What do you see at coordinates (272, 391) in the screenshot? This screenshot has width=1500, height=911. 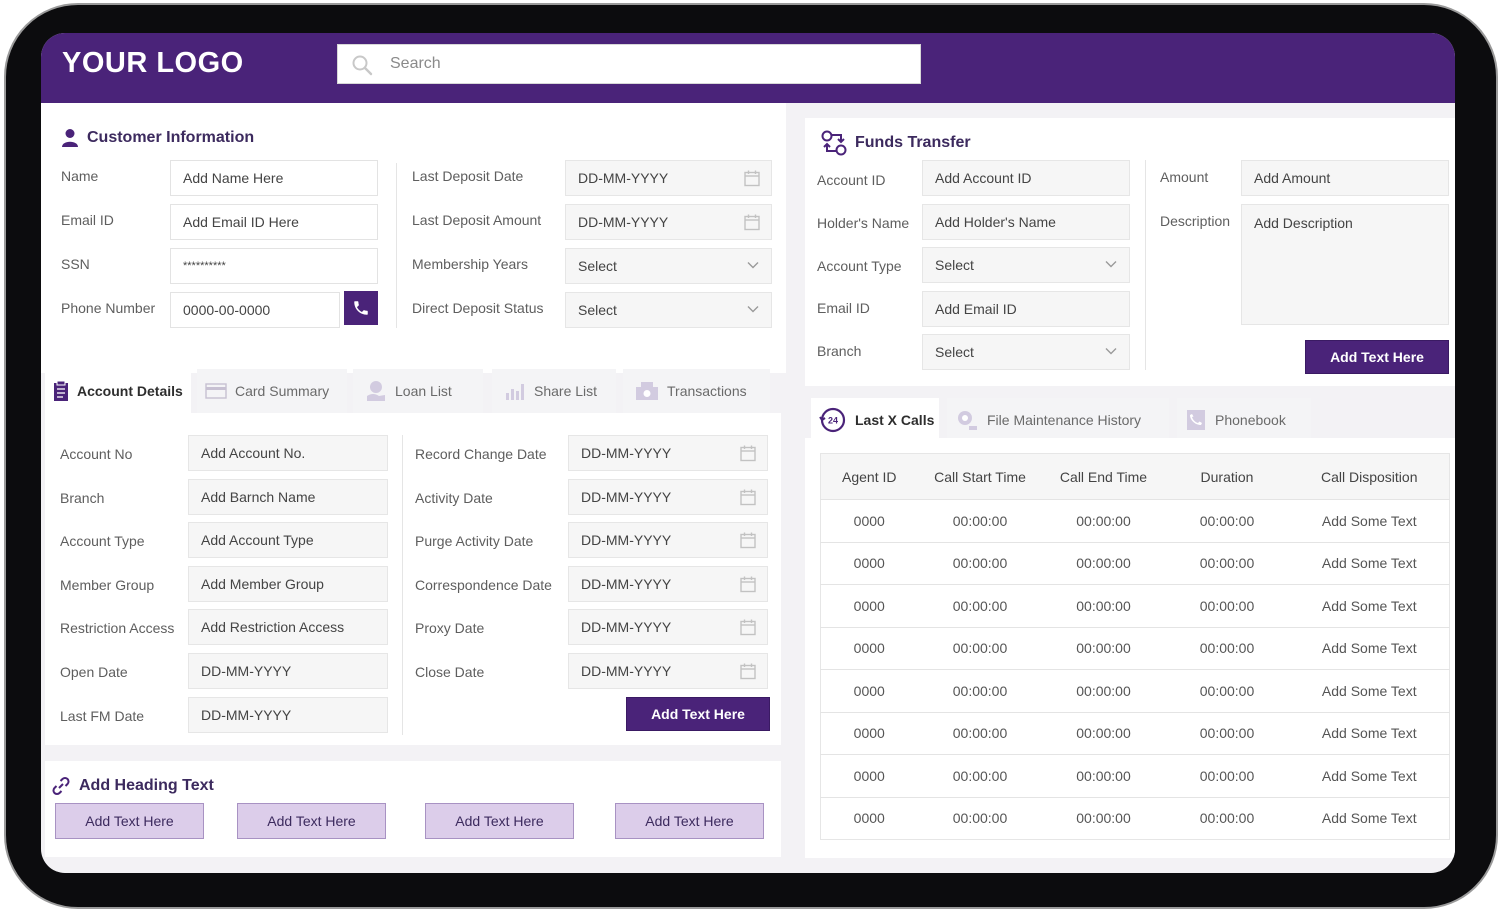 I see `tab-card-summary: Card Summary` at bounding box center [272, 391].